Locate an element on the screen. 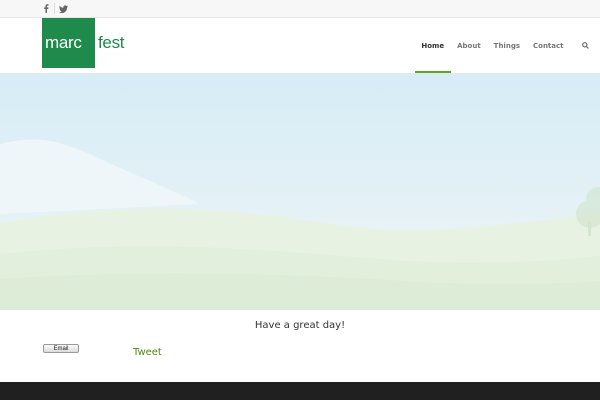  site-logo: marc fest is located at coordinates (83, 43).